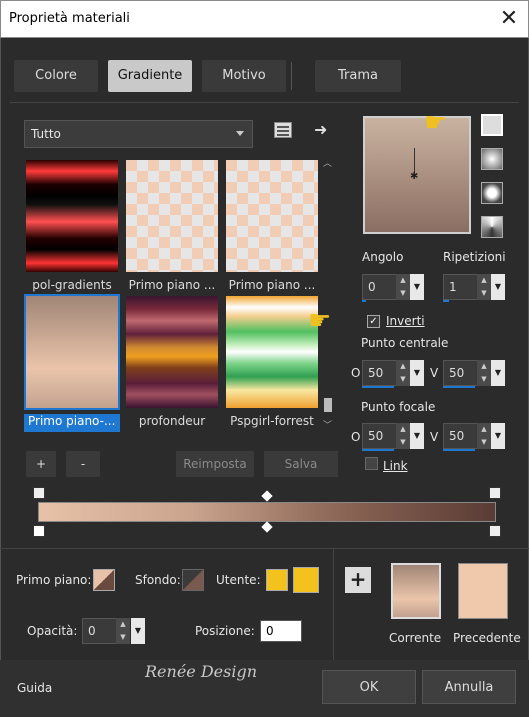 The image size is (529, 717). Describe the element at coordinates (291, 76) in the screenshot. I see `tab-separator` at that location.